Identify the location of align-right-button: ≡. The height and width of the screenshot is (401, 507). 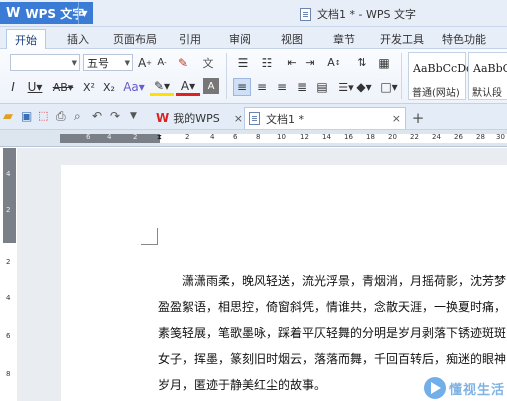
(282, 87).